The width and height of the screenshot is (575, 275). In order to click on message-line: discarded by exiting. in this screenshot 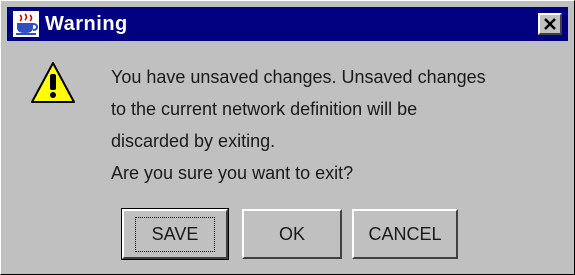, I will do `click(193, 141)`.